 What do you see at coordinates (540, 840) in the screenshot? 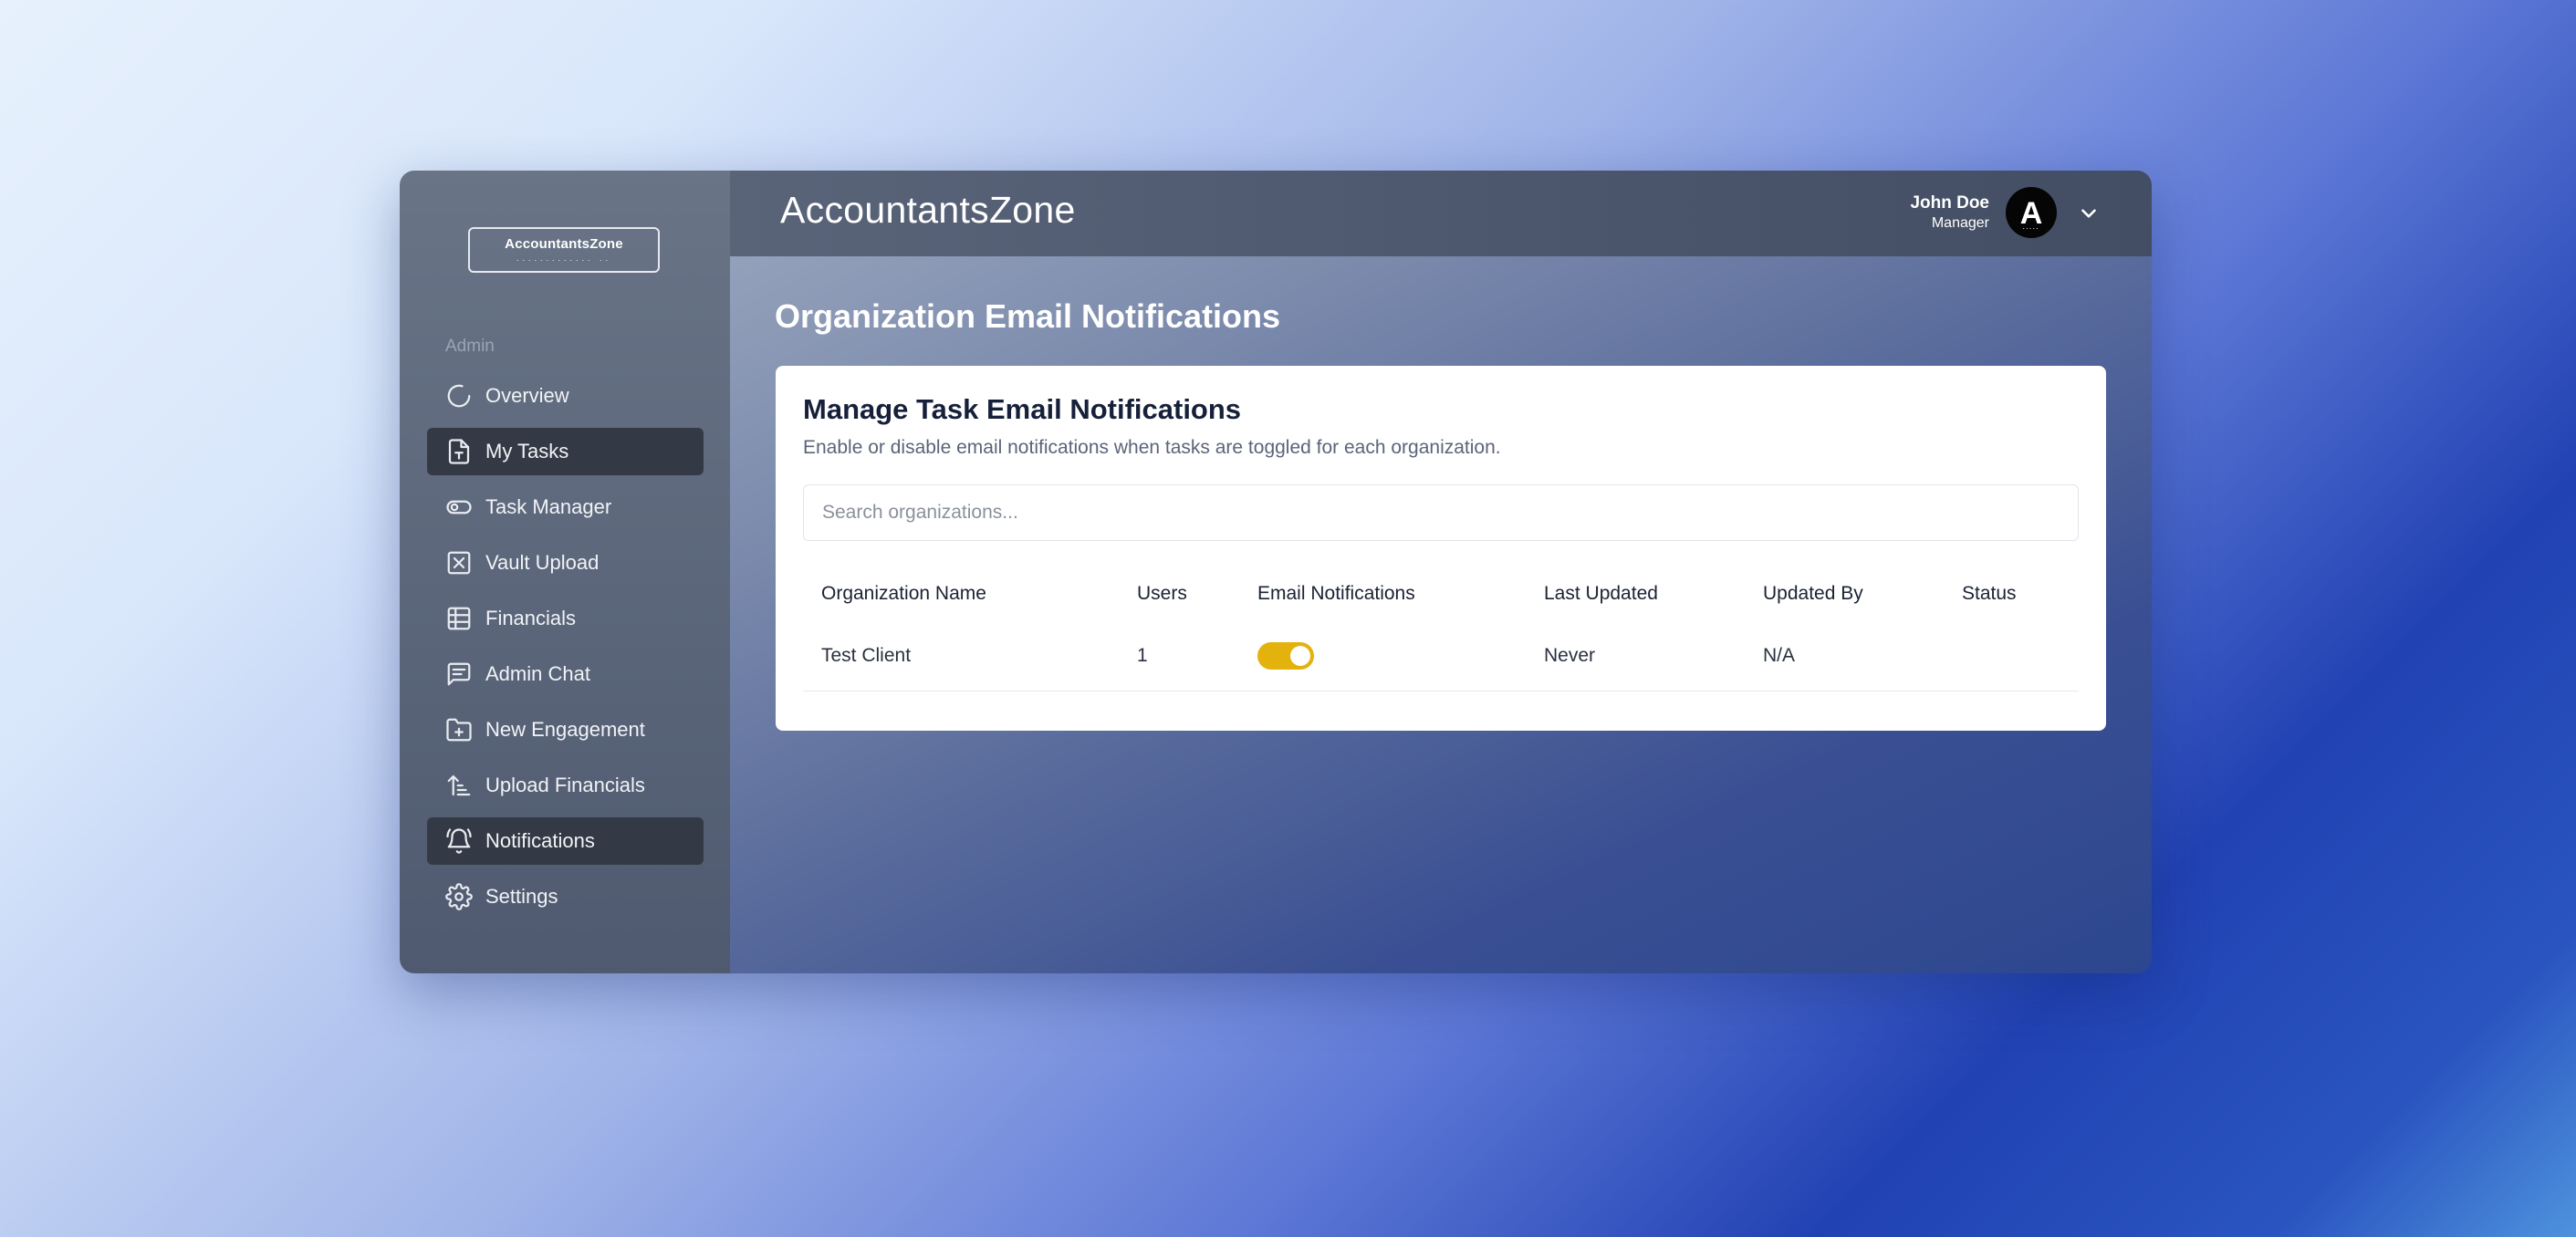
I see `sidebar-item-label: Notifications` at bounding box center [540, 840].